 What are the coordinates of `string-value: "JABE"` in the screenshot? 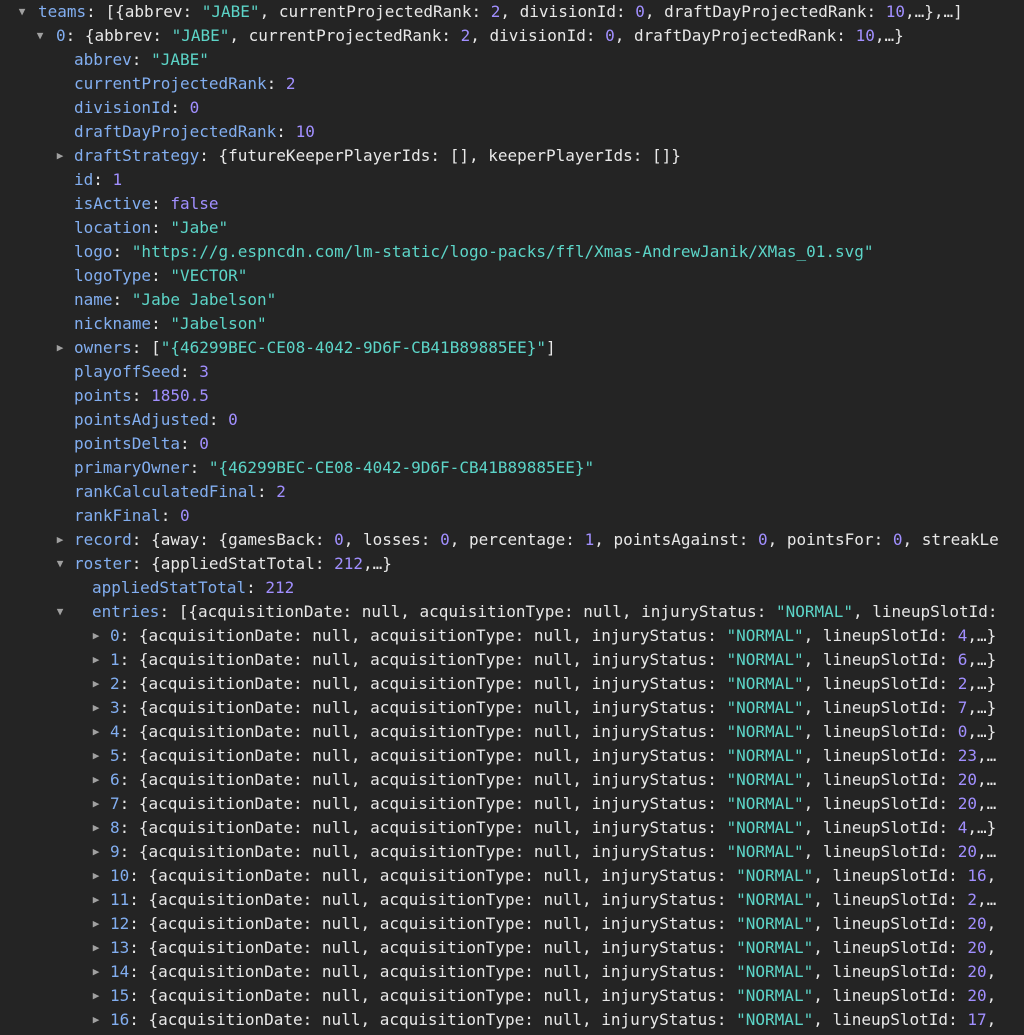 It's located at (200, 35).